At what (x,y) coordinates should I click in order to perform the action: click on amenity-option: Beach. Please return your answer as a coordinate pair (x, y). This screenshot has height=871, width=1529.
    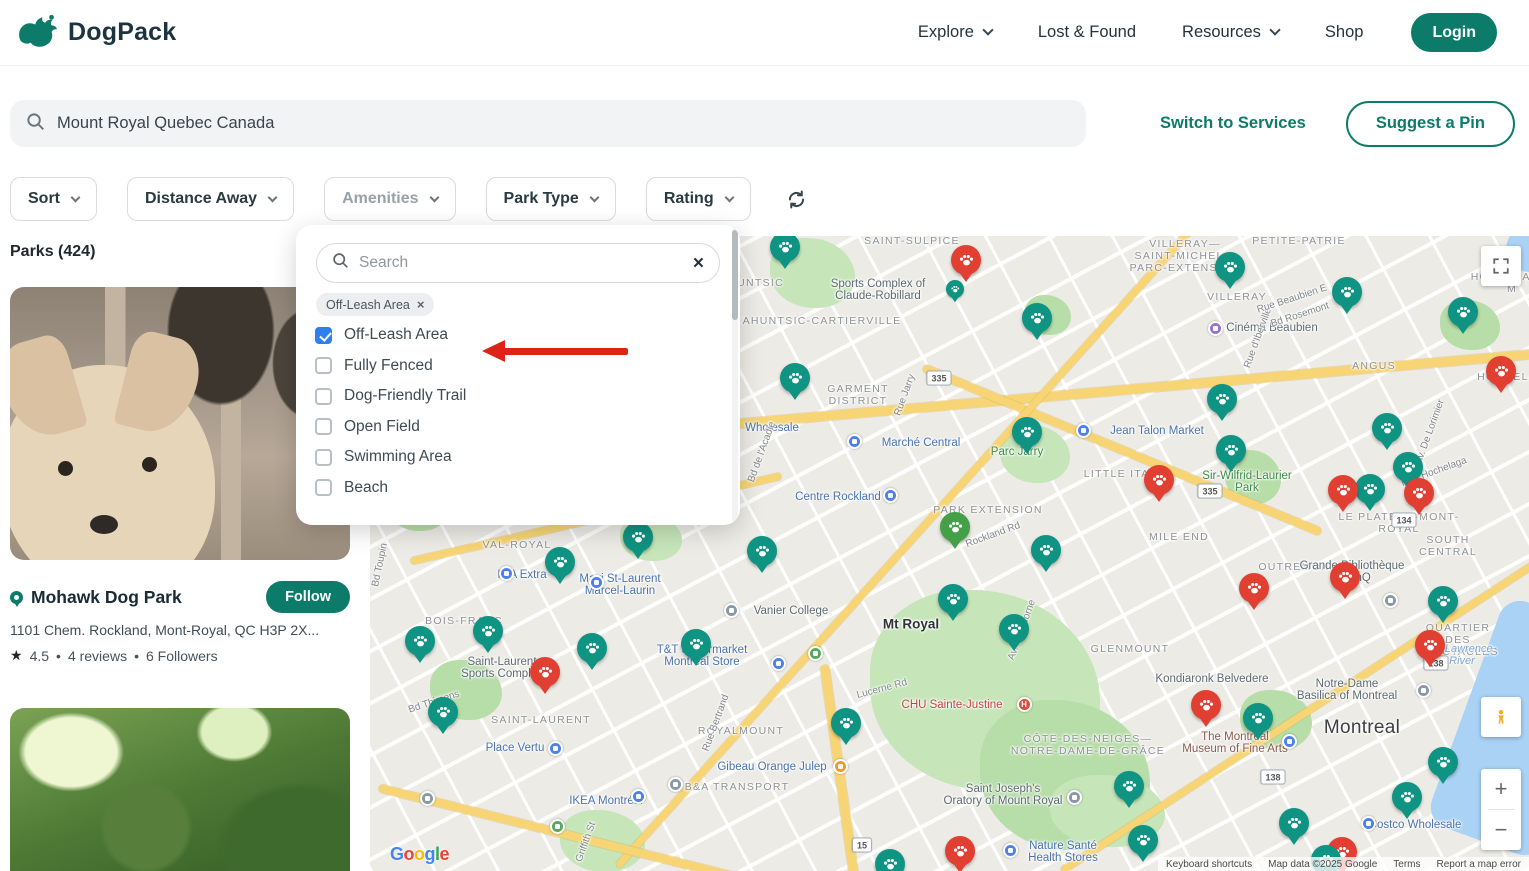
    Looking at the image, I should click on (518, 488).